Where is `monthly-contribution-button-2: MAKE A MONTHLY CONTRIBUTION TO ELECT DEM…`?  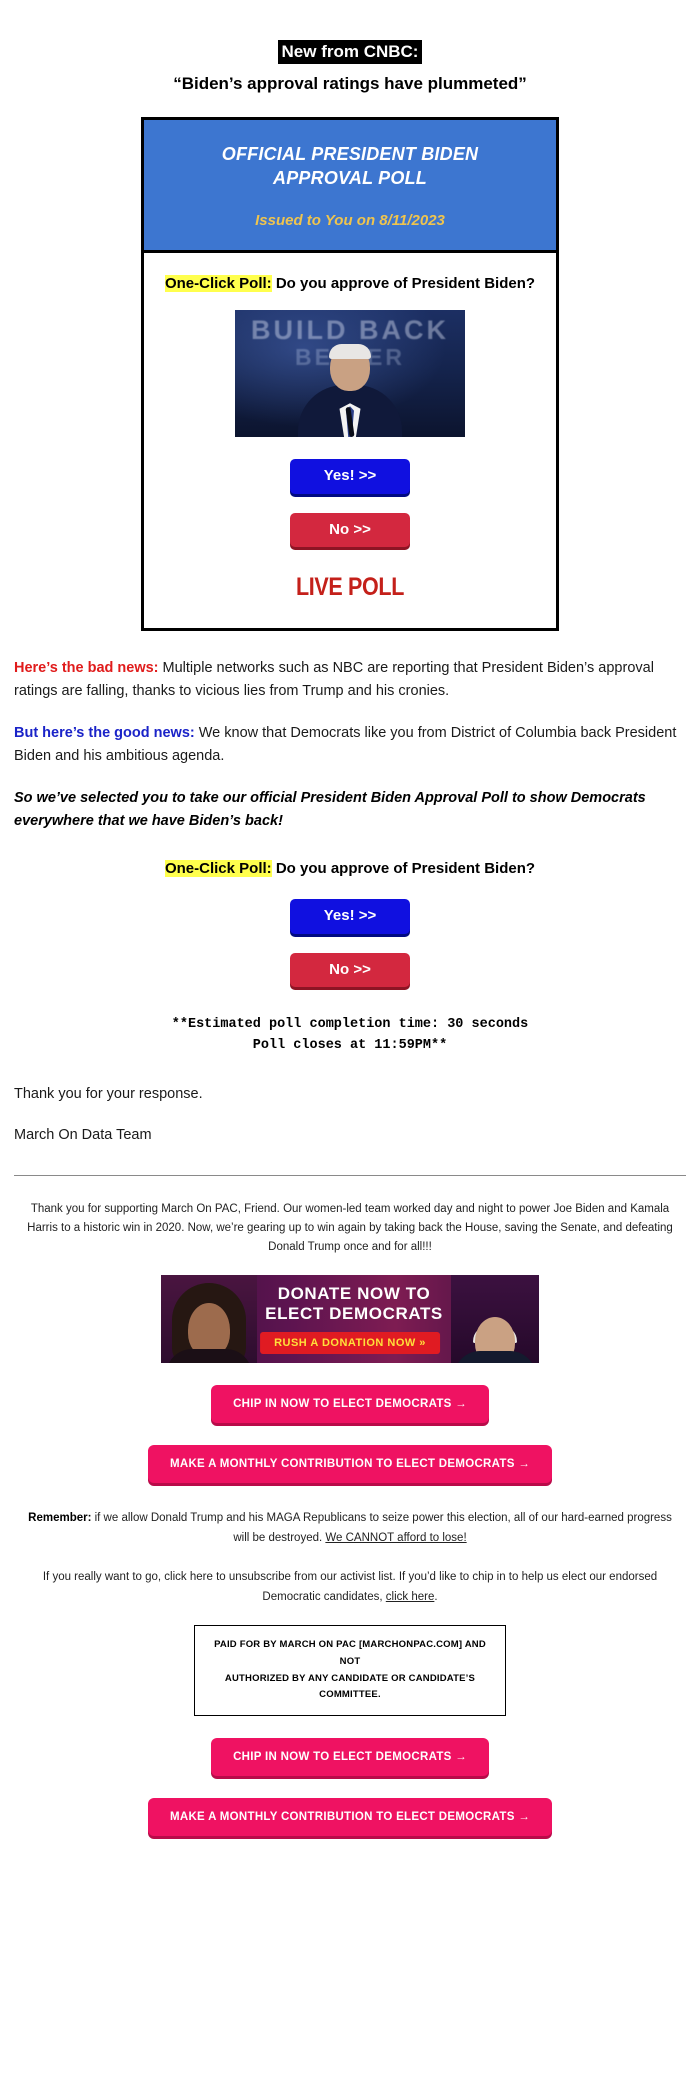 monthly-contribution-button-2: MAKE A MONTHLY CONTRIBUTION TO ELECT DEM… is located at coordinates (350, 1816).